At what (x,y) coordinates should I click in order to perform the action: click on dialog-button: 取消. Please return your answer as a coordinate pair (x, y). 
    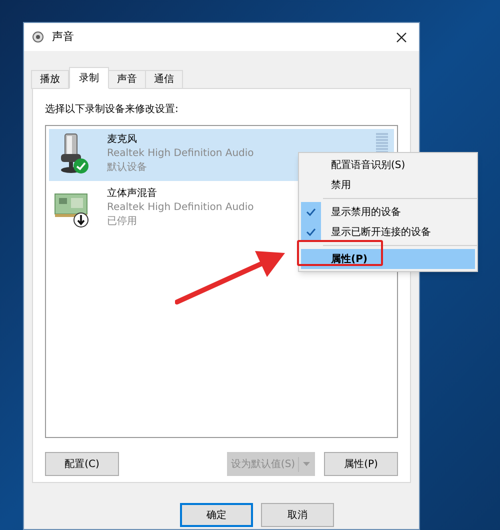
    Looking at the image, I should click on (297, 515).